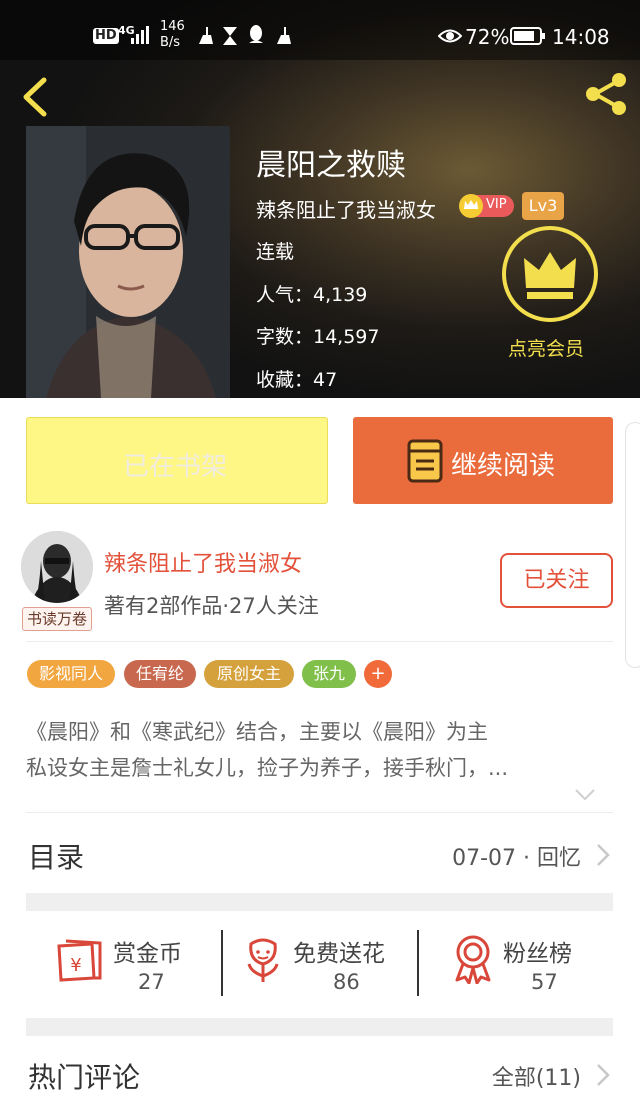 The height and width of the screenshot is (1113, 640). What do you see at coordinates (151, 982) in the screenshot?
I see `reward-coins-value: 27` at bounding box center [151, 982].